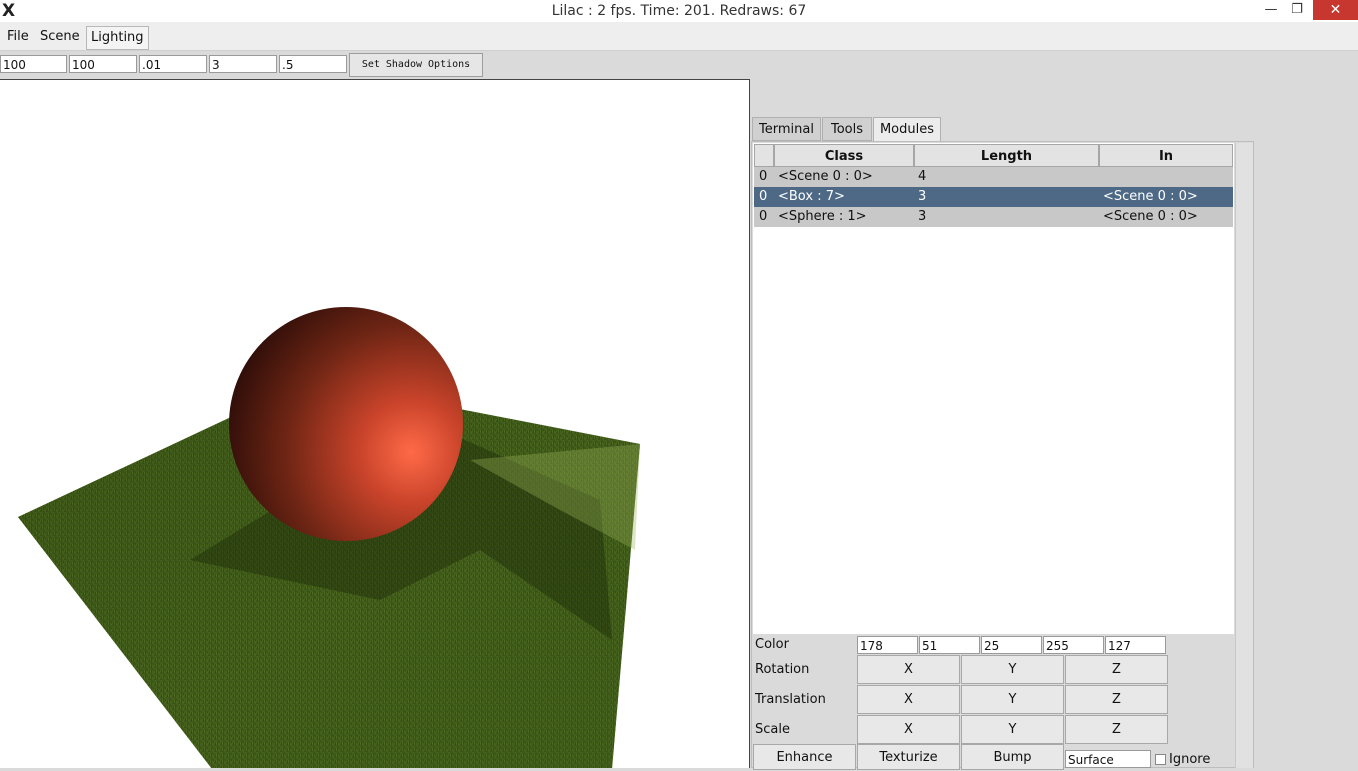 The height and width of the screenshot is (771, 1358). What do you see at coordinates (679, 11) in the screenshot?
I see `window-title: Lilac : 2 fps. Time: 201. Redraws: 67` at bounding box center [679, 11].